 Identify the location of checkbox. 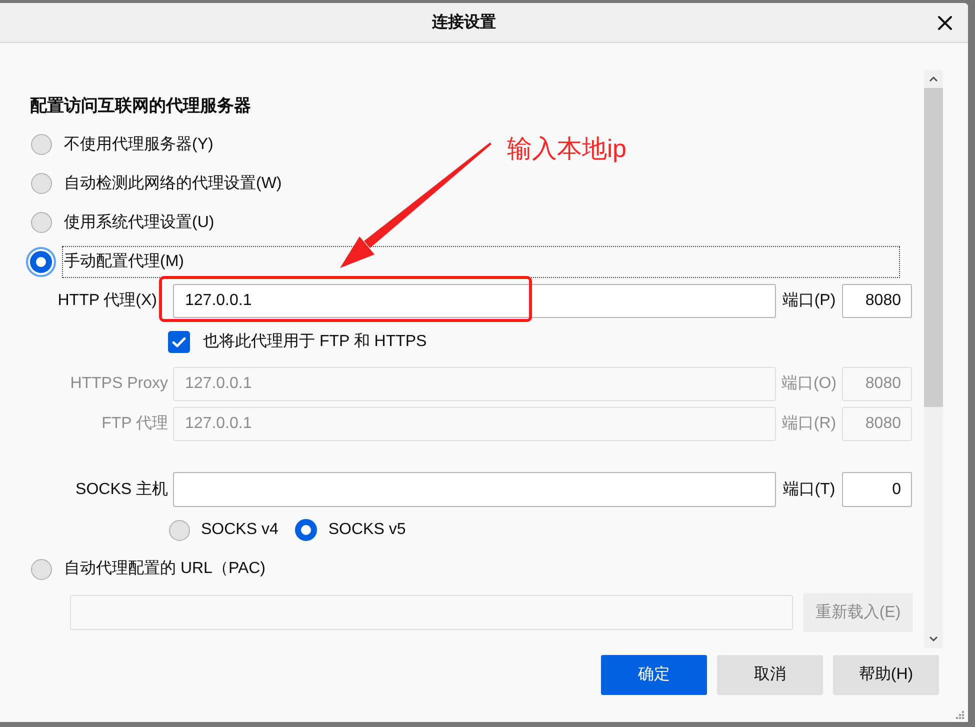
(179, 342).